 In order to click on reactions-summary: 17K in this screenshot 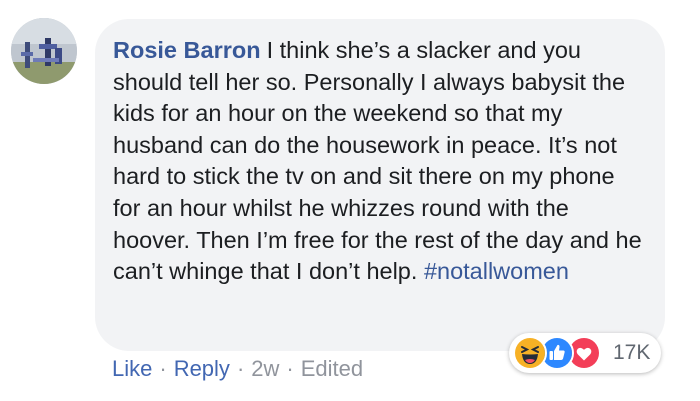, I will do `click(585, 353)`.